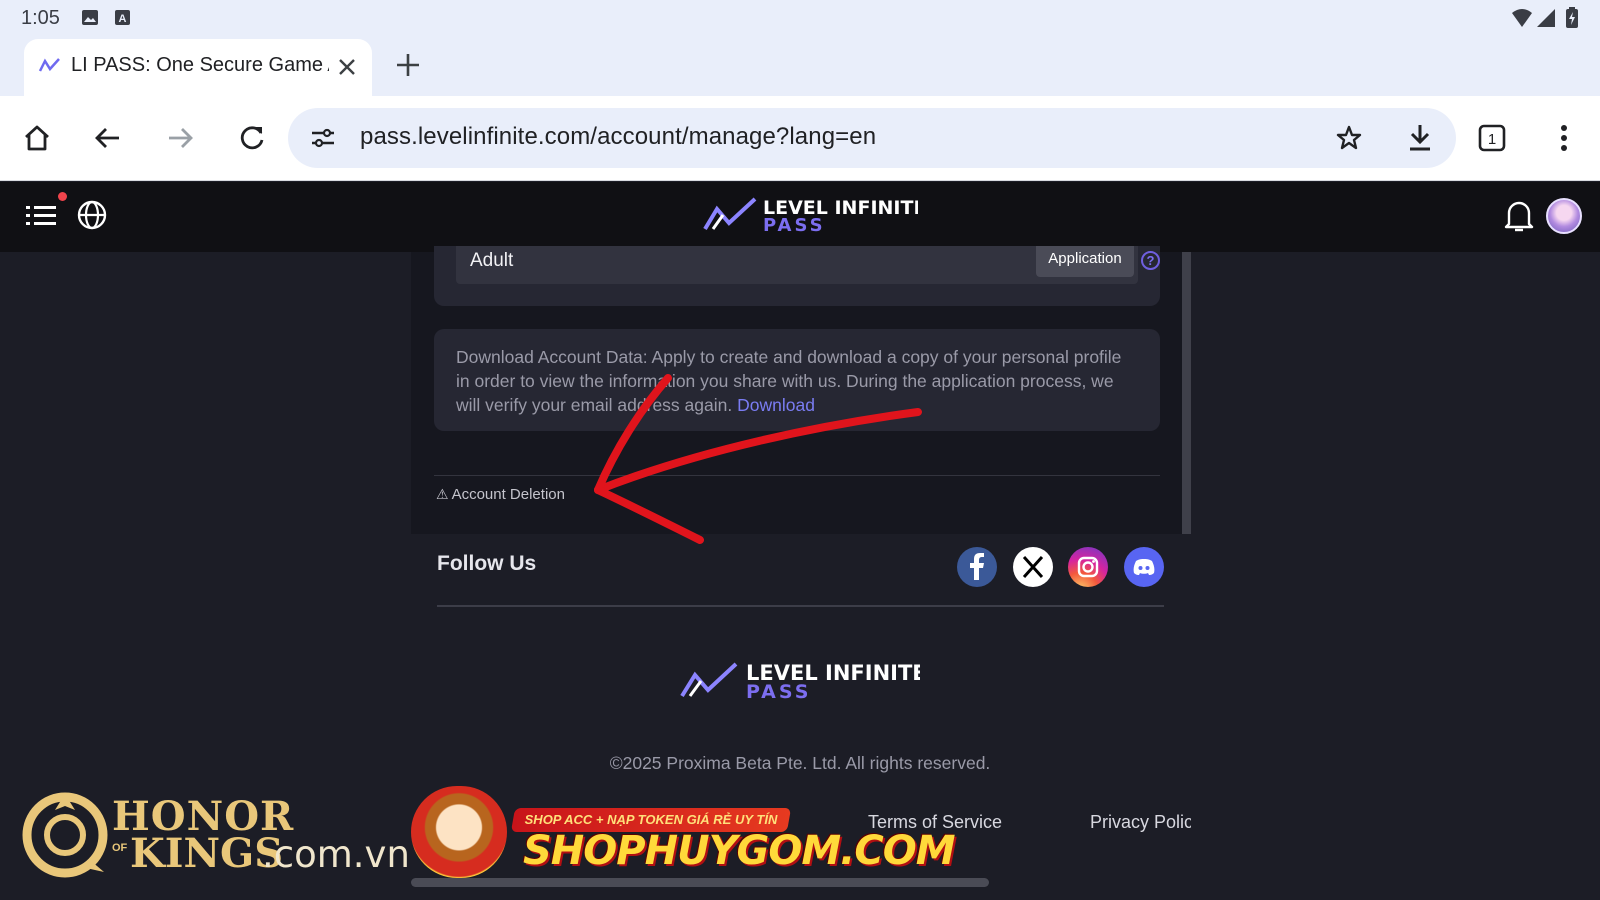 The image size is (1600, 900). What do you see at coordinates (90, 17) in the screenshot?
I see `image-notification-icon` at bounding box center [90, 17].